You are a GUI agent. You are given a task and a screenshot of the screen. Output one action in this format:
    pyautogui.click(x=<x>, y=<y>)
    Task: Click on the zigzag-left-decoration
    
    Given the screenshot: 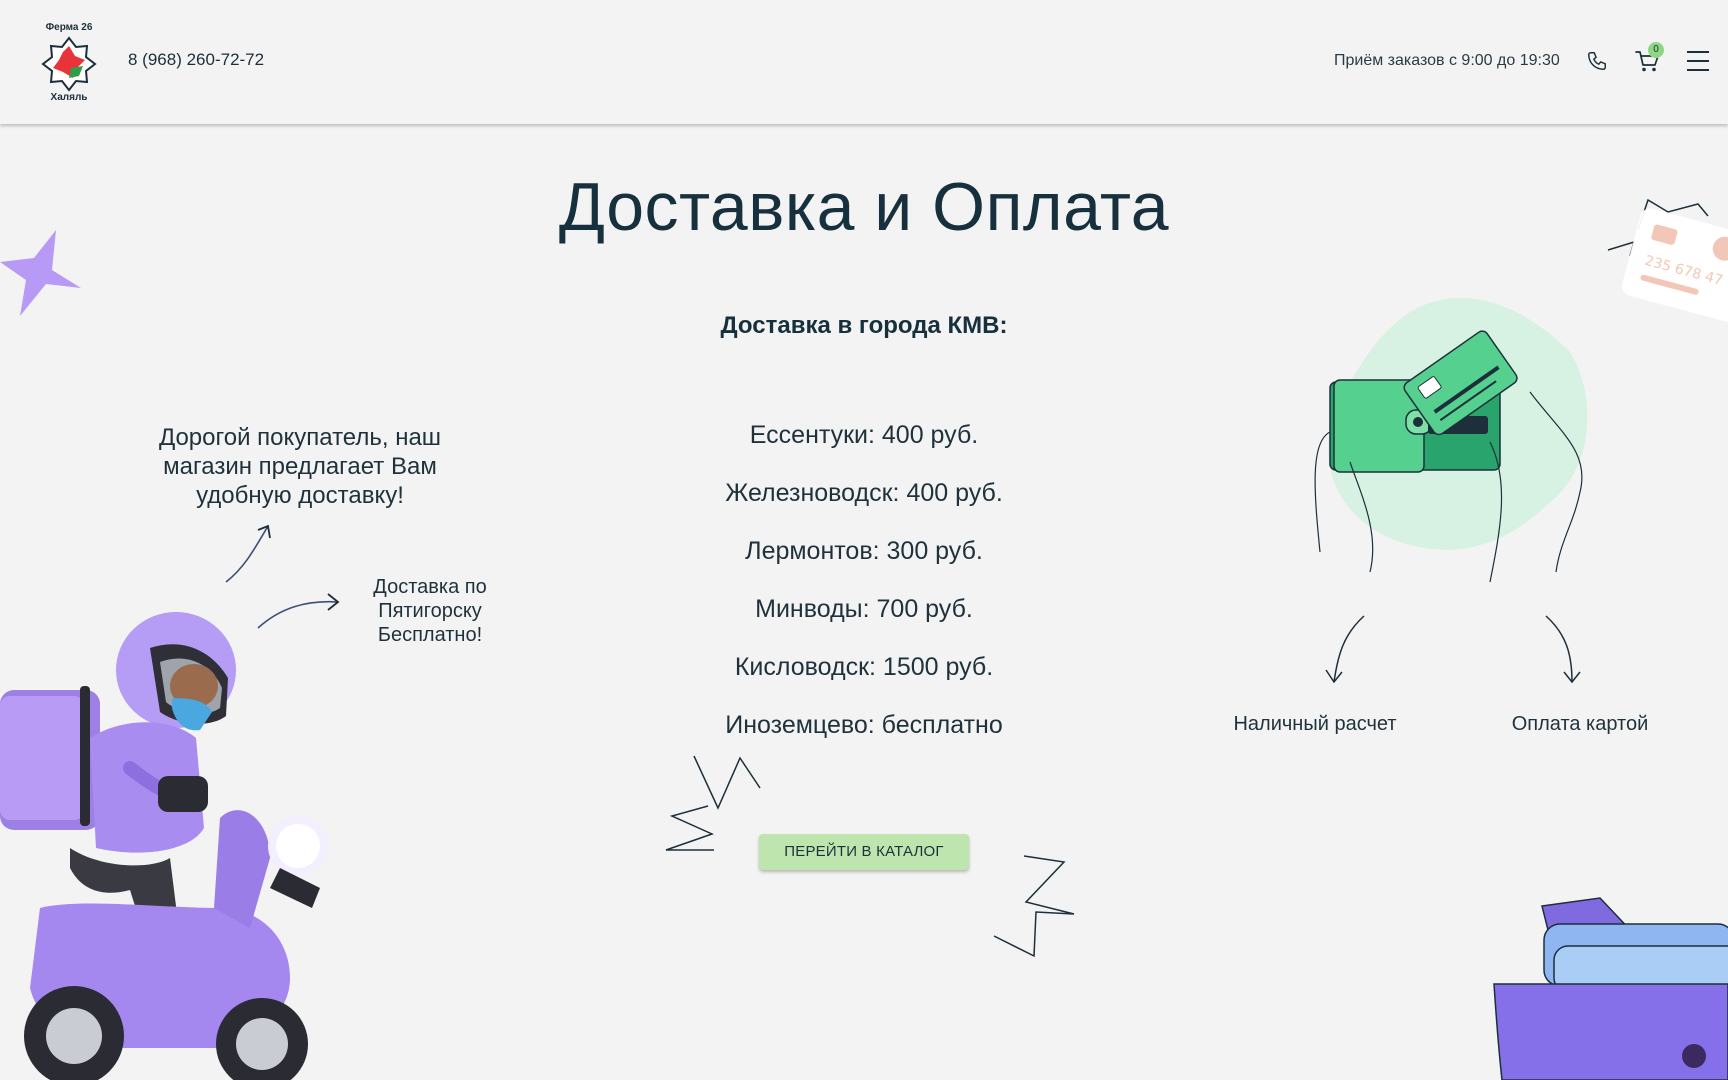 What is the action you would take?
    pyautogui.click(x=713, y=803)
    